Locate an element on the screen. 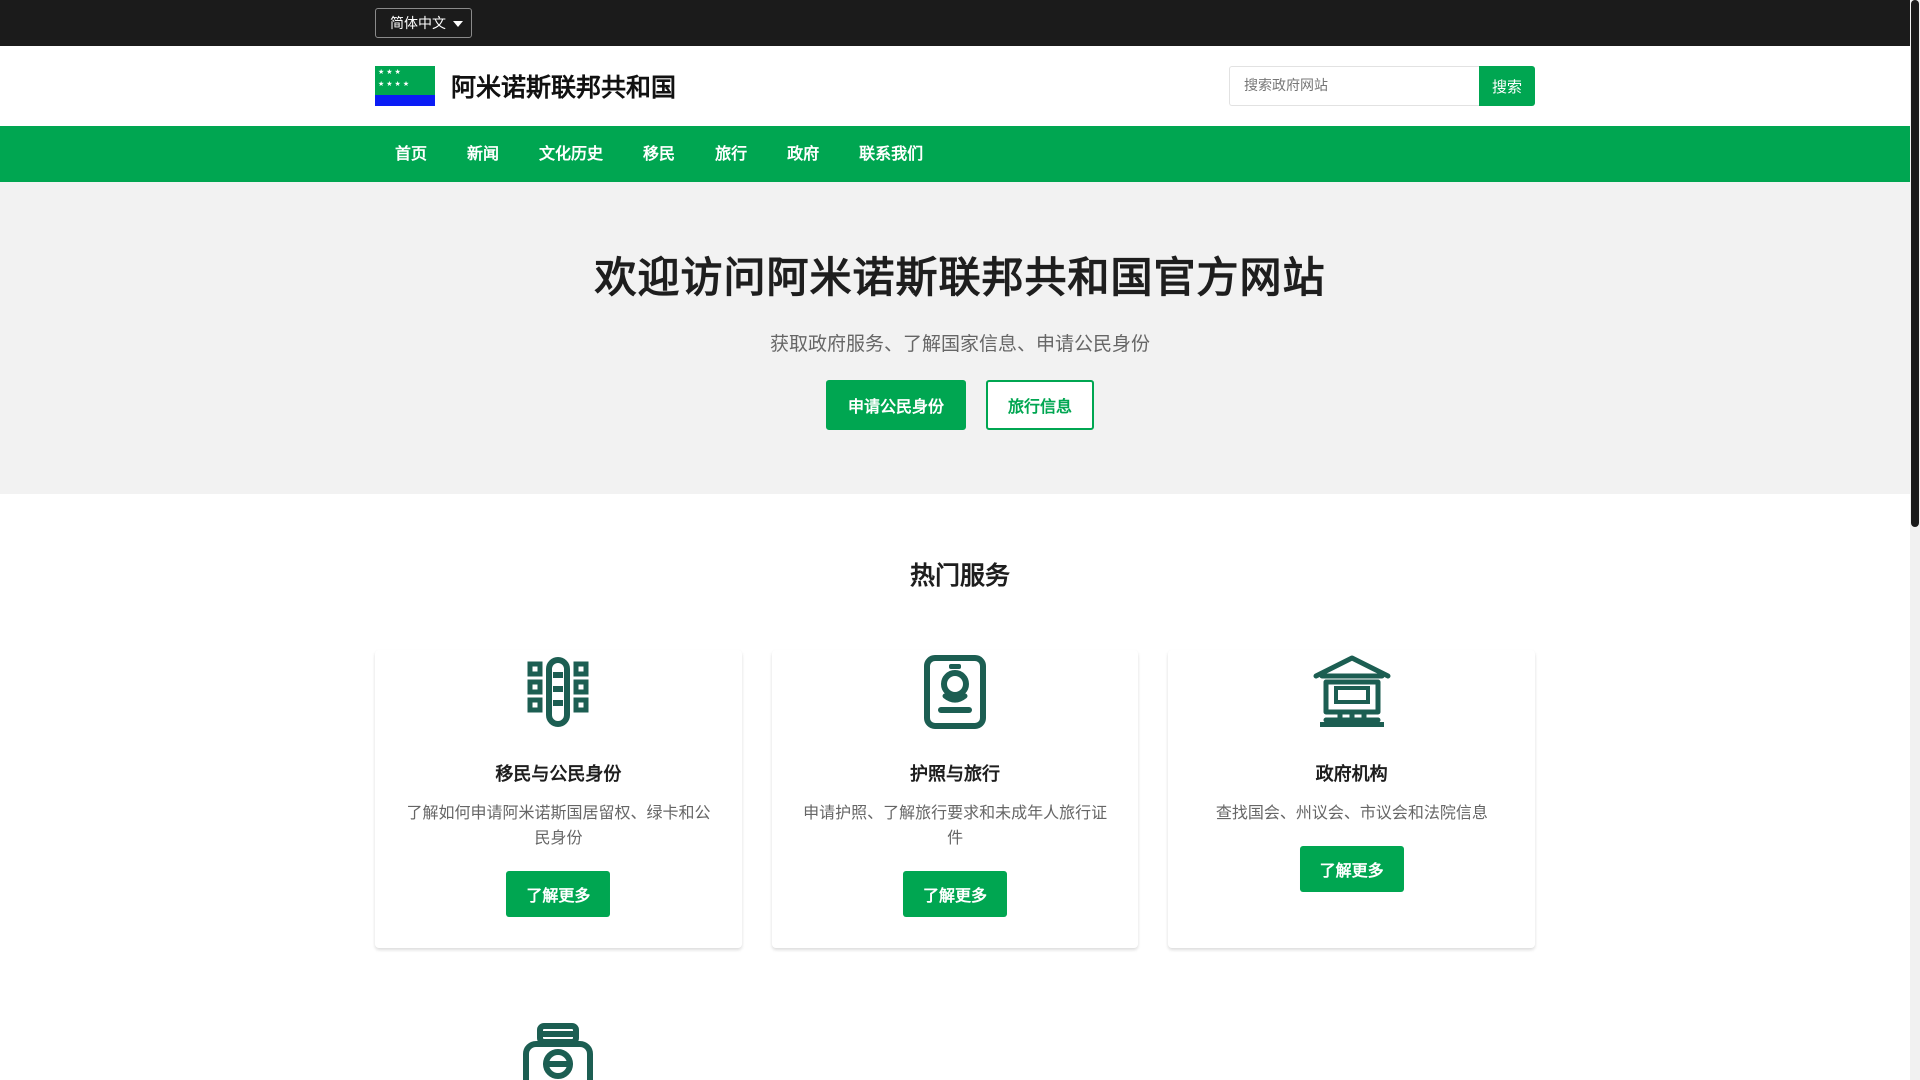  nav-item-contact: 联系我们 is located at coordinates (891, 154).